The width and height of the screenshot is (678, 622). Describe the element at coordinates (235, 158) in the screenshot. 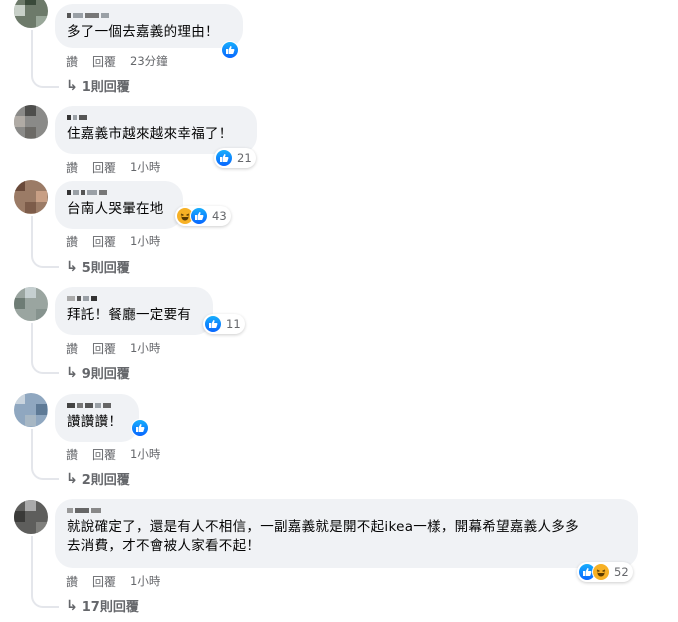

I see `reaction-badge: 21` at that location.